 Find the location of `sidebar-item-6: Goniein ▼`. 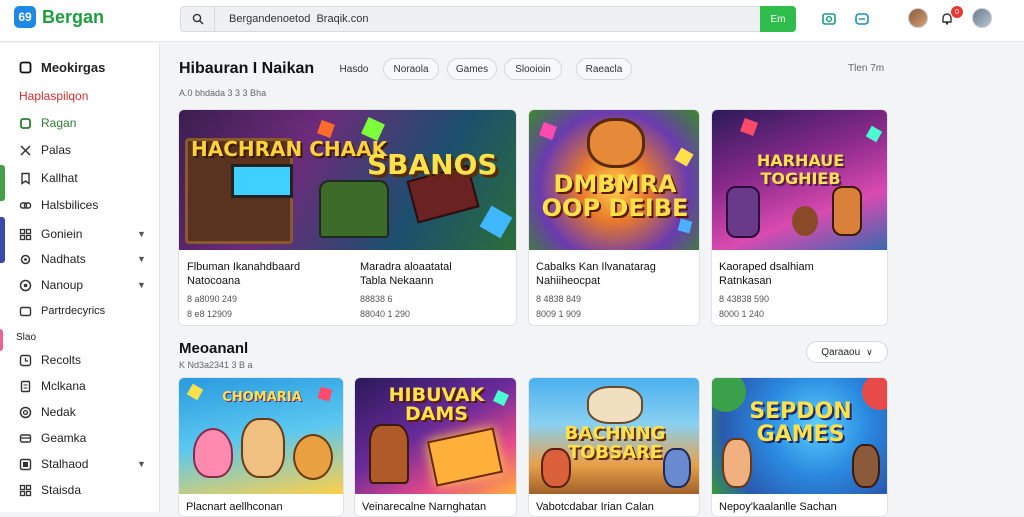

sidebar-item-6: Goniein ▼ is located at coordinates (79, 234).